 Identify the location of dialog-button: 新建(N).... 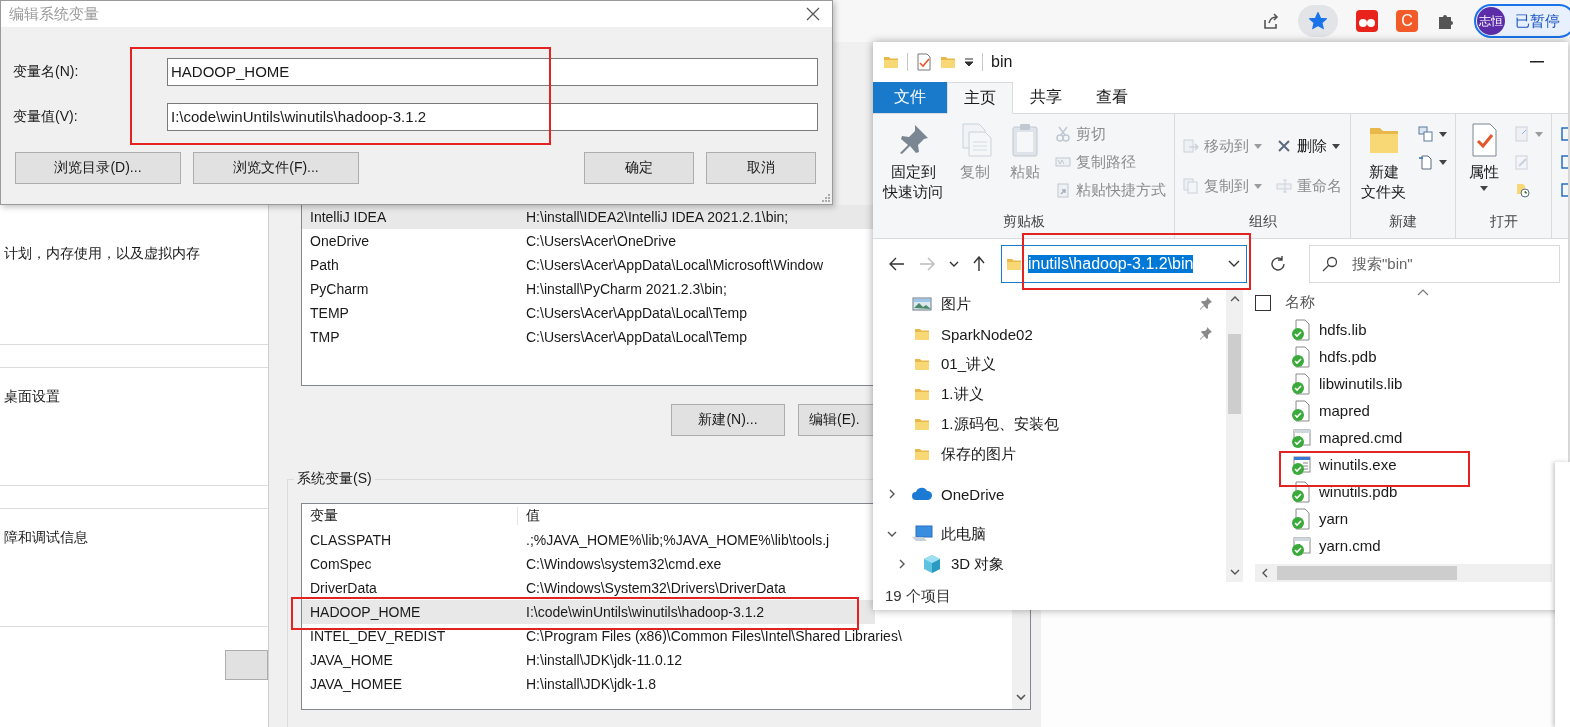
(728, 420).